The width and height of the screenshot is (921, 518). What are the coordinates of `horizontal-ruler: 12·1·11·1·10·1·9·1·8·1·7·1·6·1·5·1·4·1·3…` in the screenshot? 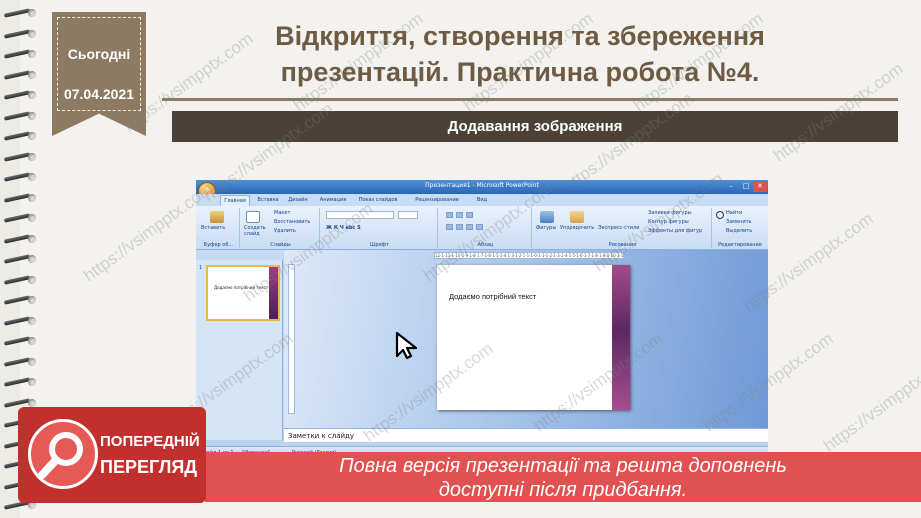 It's located at (529, 255).